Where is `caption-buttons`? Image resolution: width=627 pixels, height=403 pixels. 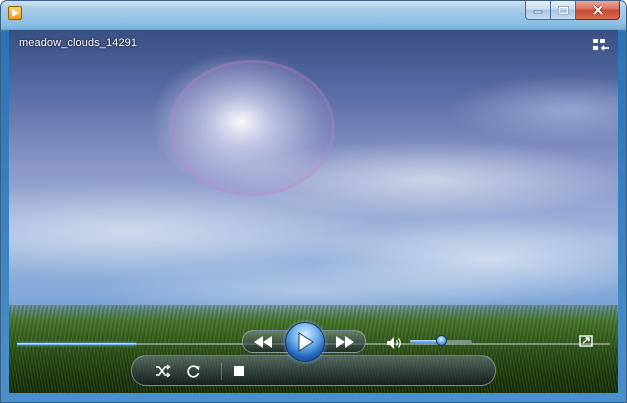 caption-buttons is located at coordinates (572, 11).